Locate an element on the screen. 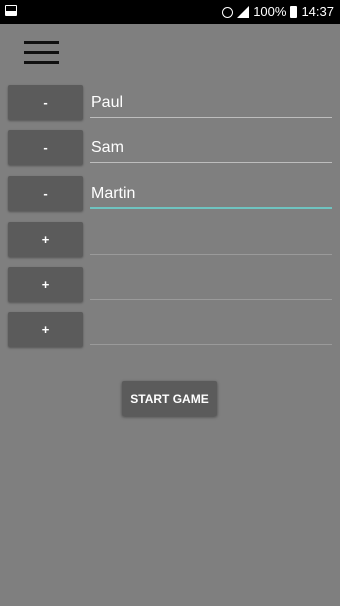 The width and height of the screenshot is (340, 606). menu-button is located at coordinates (42, 53).